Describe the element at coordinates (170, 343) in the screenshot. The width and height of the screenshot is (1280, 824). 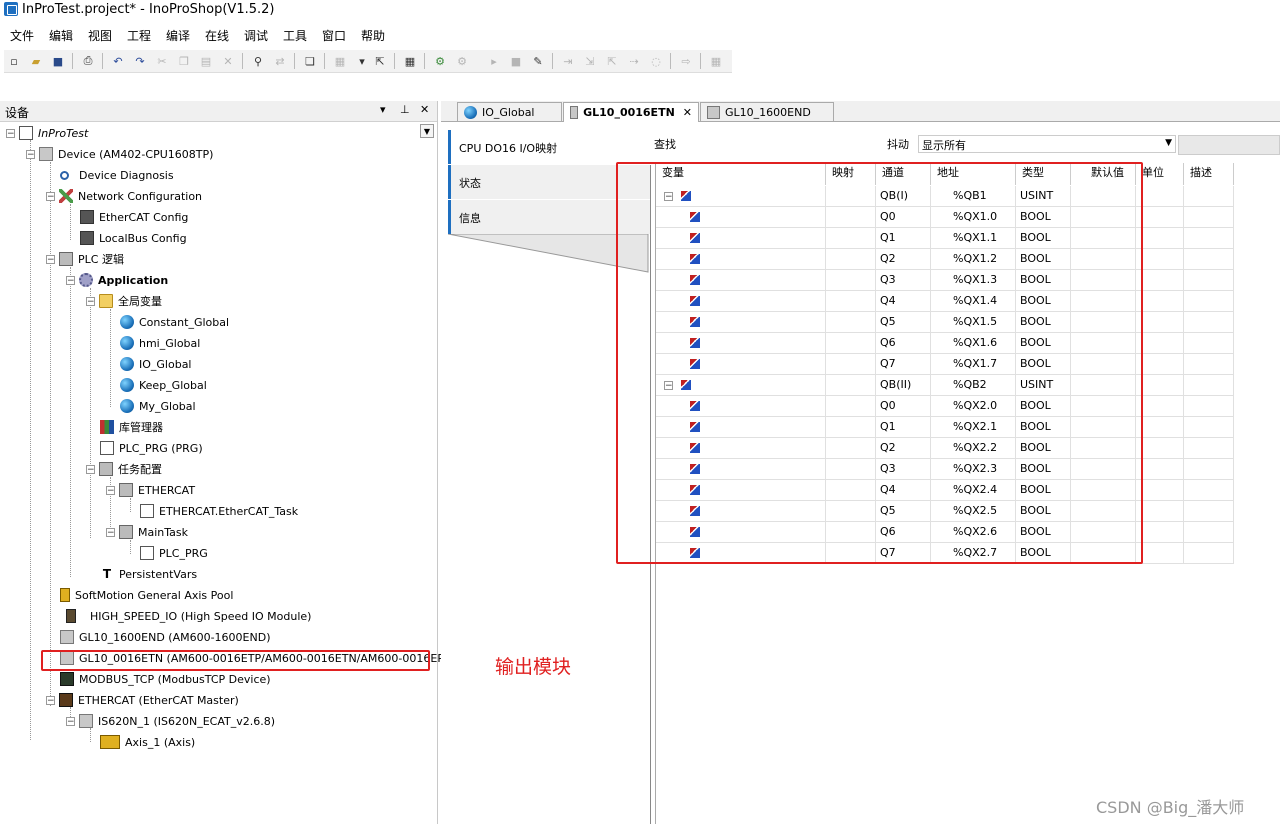
I see `tree-item-label: hmi_Global` at that location.